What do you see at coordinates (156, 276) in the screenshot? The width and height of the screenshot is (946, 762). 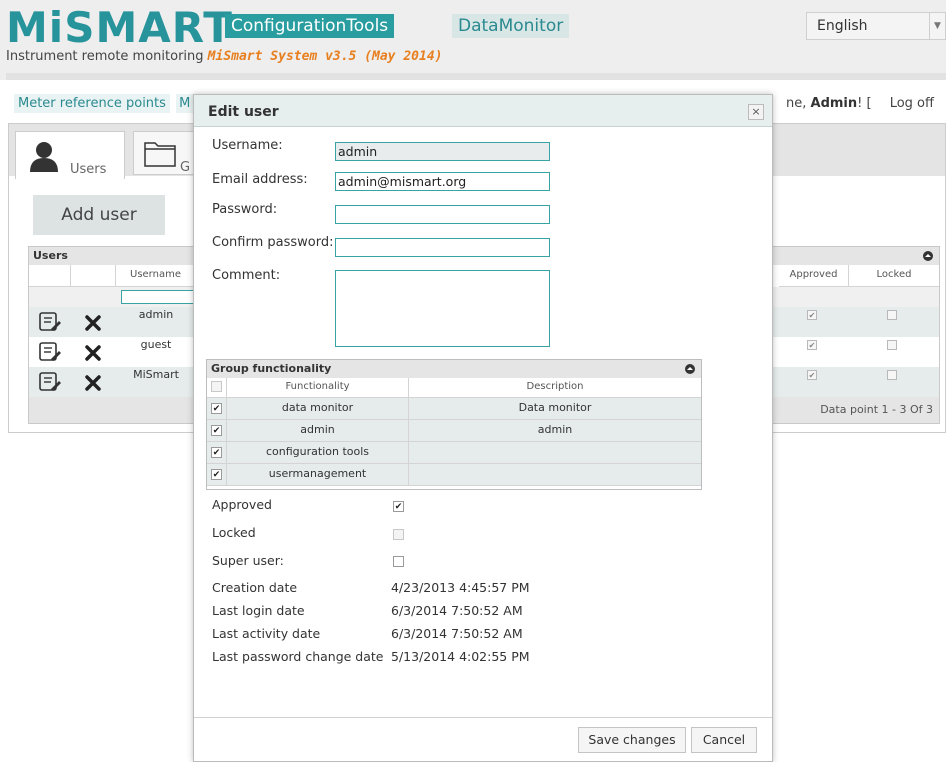 I see `col-username-header: Username` at bounding box center [156, 276].